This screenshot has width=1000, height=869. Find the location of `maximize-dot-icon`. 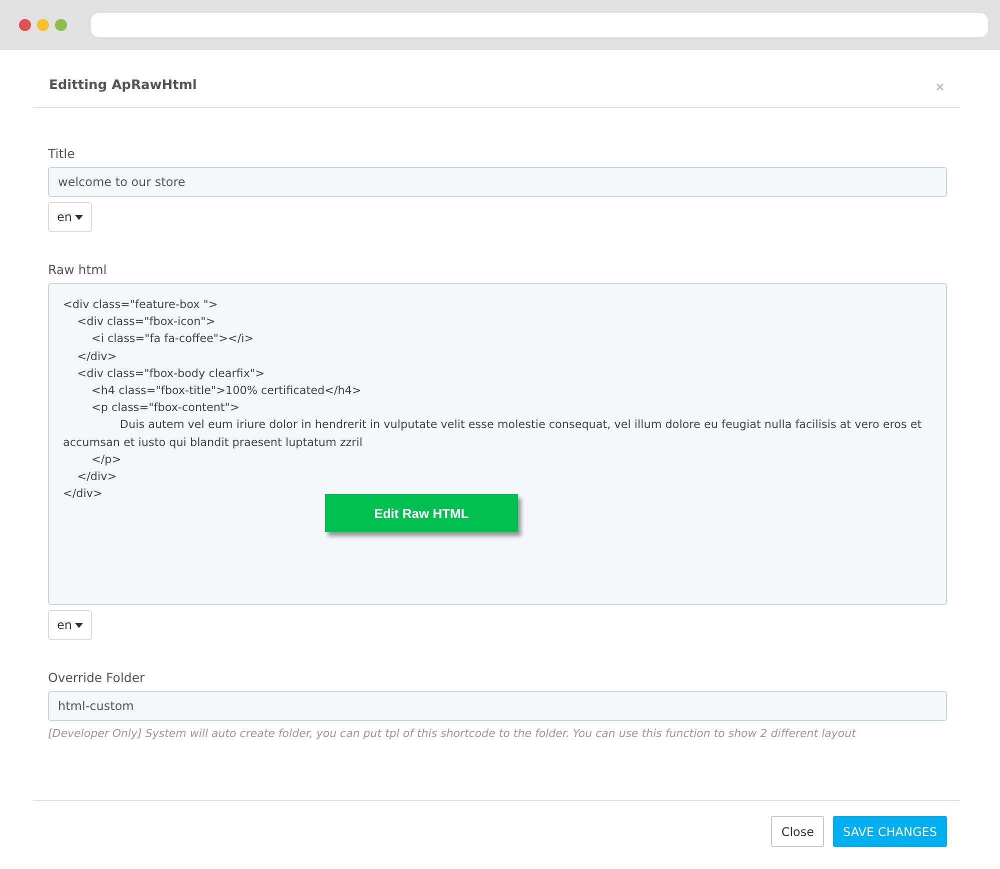

maximize-dot-icon is located at coordinates (61, 25).